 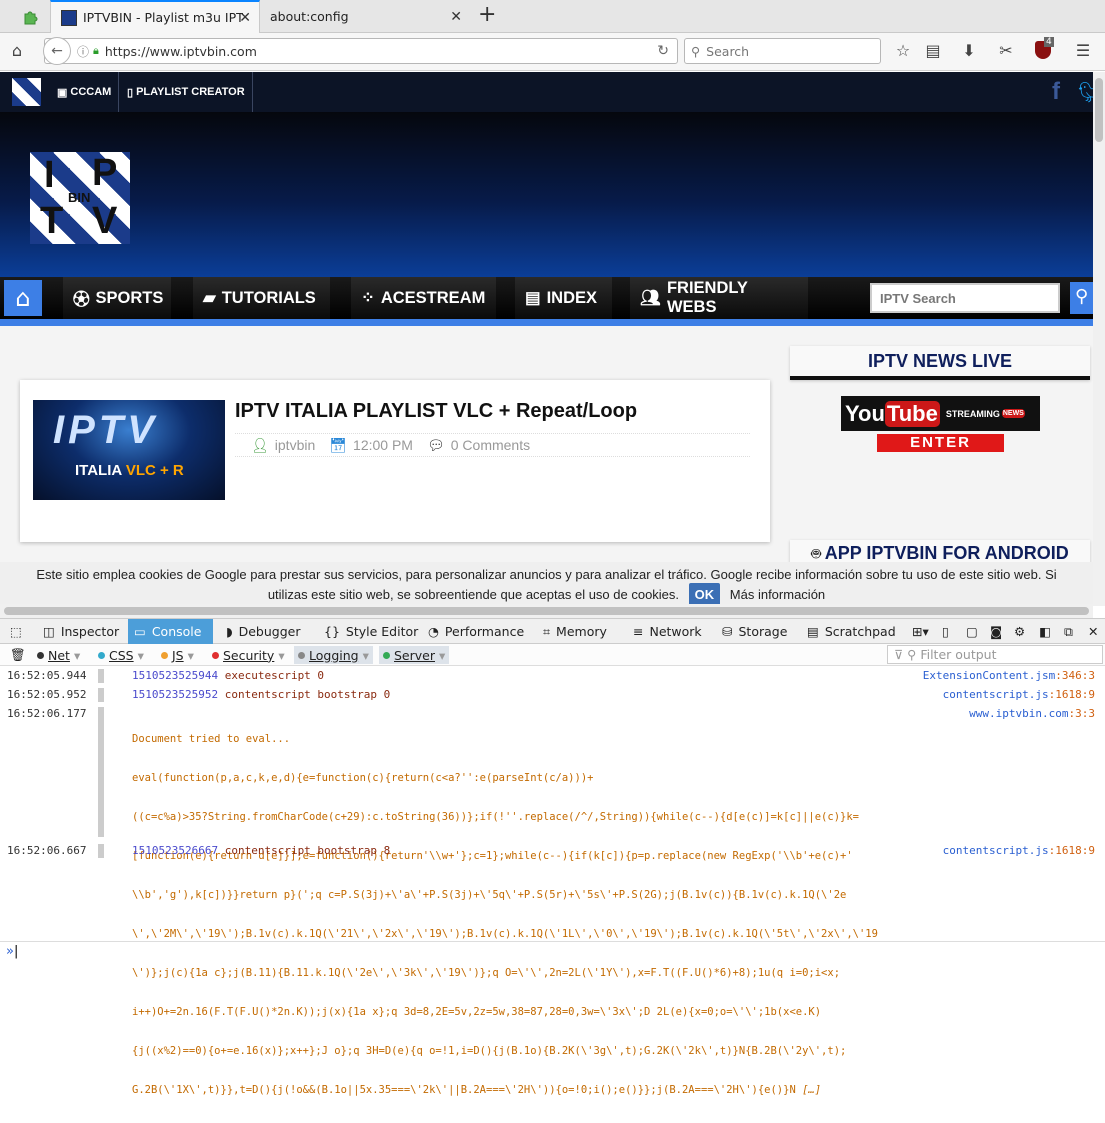 What do you see at coordinates (704, 594) in the screenshot?
I see `cookie-ok-button: OK` at bounding box center [704, 594].